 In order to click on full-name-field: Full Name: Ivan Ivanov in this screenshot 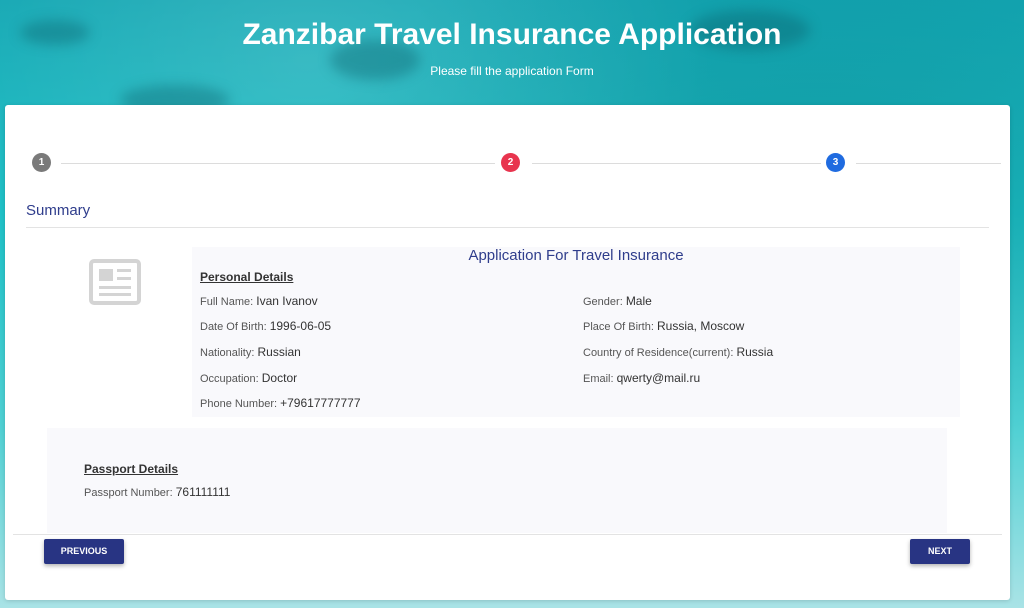, I will do `click(259, 301)`.